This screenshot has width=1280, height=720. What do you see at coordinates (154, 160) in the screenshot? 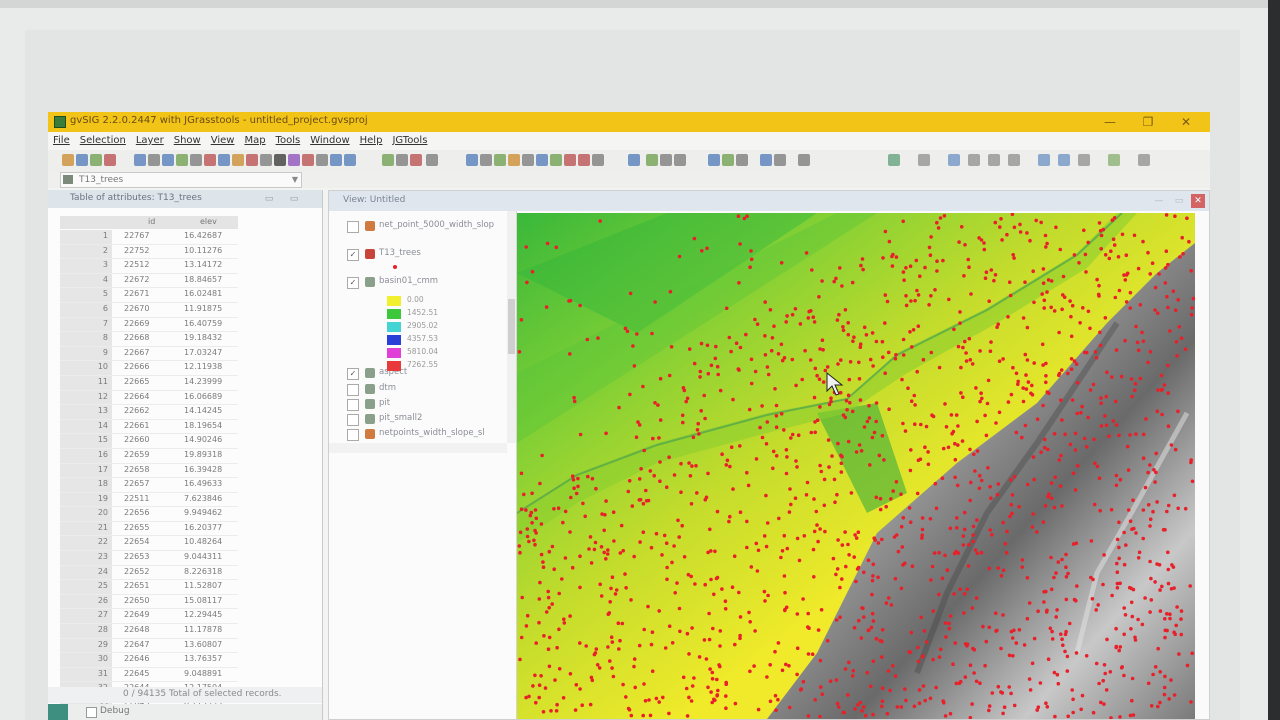
I see `zoom-out-icon` at bounding box center [154, 160].